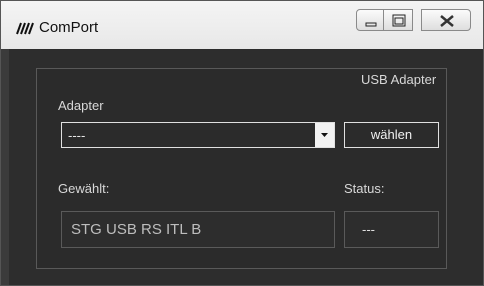 This screenshot has width=484, height=286. What do you see at coordinates (77, 135) in the screenshot?
I see `adapter-select-value: ----` at bounding box center [77, 135].